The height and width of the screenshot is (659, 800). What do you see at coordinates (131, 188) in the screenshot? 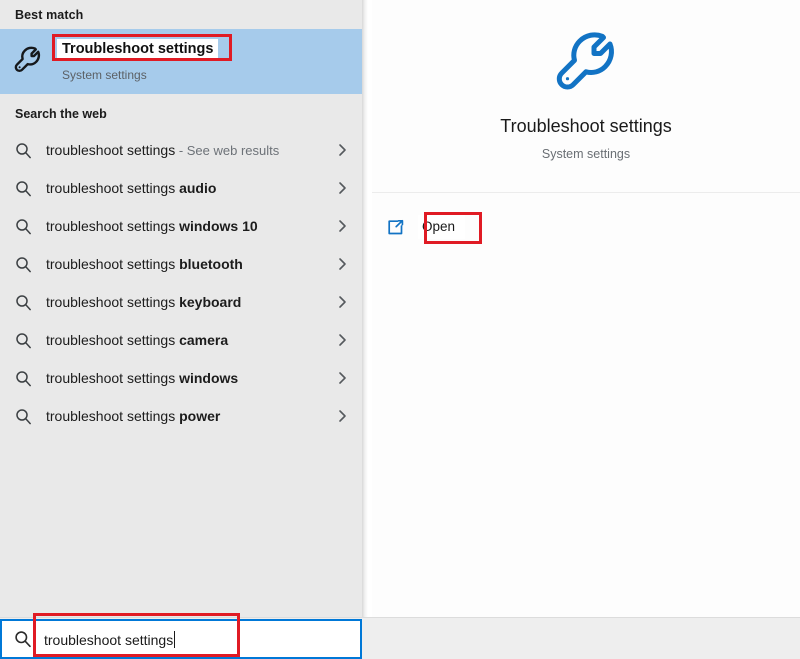
I see `web-suggestion-label: troubleshoot settings audio` at bounding box center [131, 188].